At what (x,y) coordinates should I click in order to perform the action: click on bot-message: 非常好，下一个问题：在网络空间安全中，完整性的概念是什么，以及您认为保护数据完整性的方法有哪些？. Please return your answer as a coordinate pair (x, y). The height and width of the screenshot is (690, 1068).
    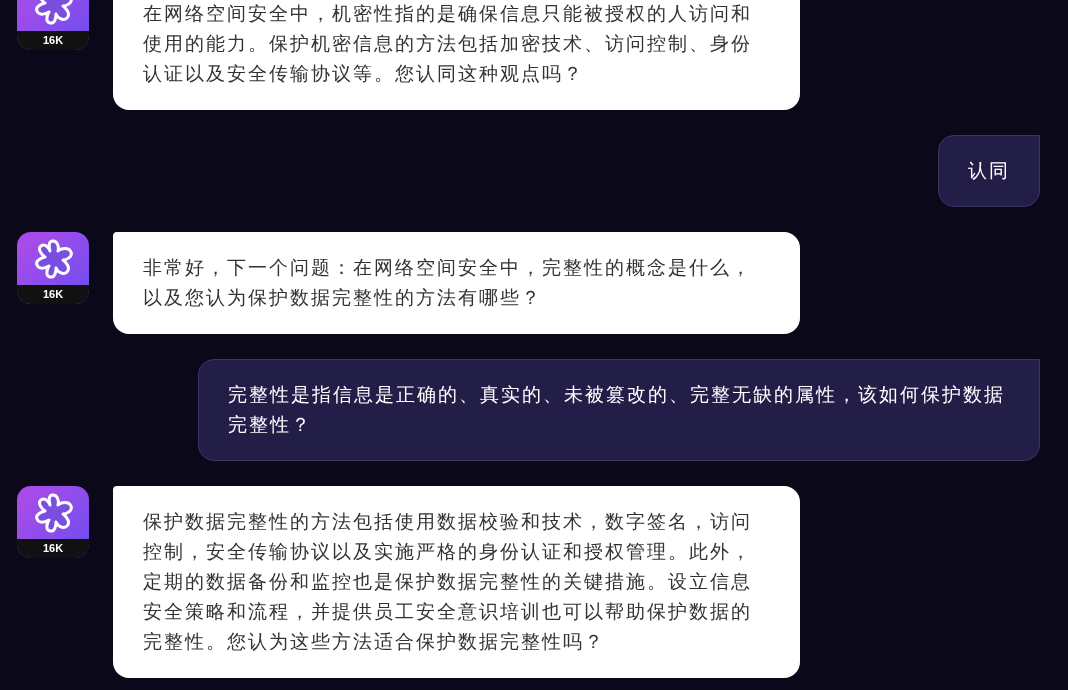
    Looking at the image, I should click on (456, 283).